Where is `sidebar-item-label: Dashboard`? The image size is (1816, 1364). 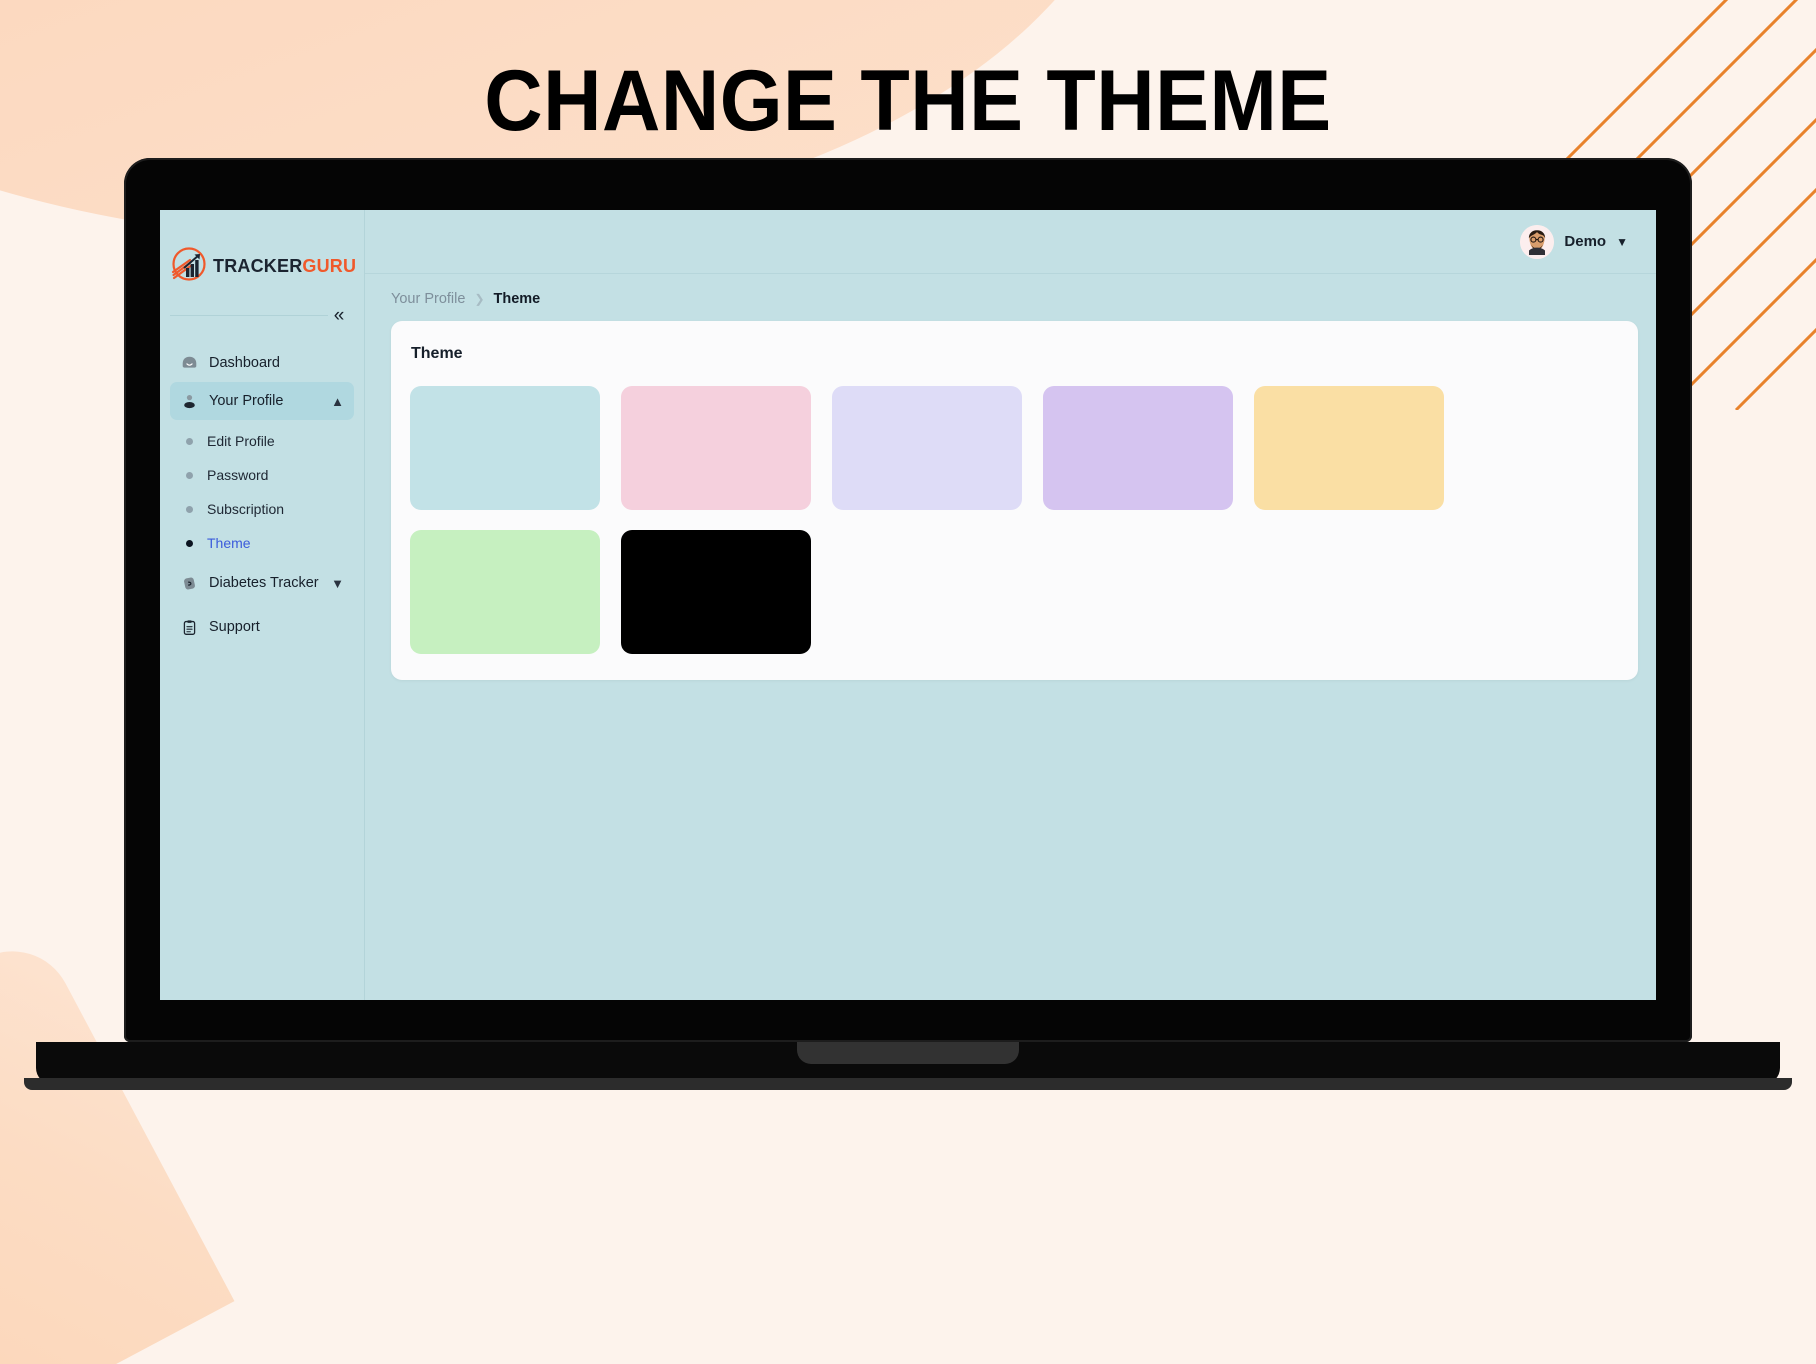 sidebar-item-label: Dashboard is located at coordinates (244, 363).